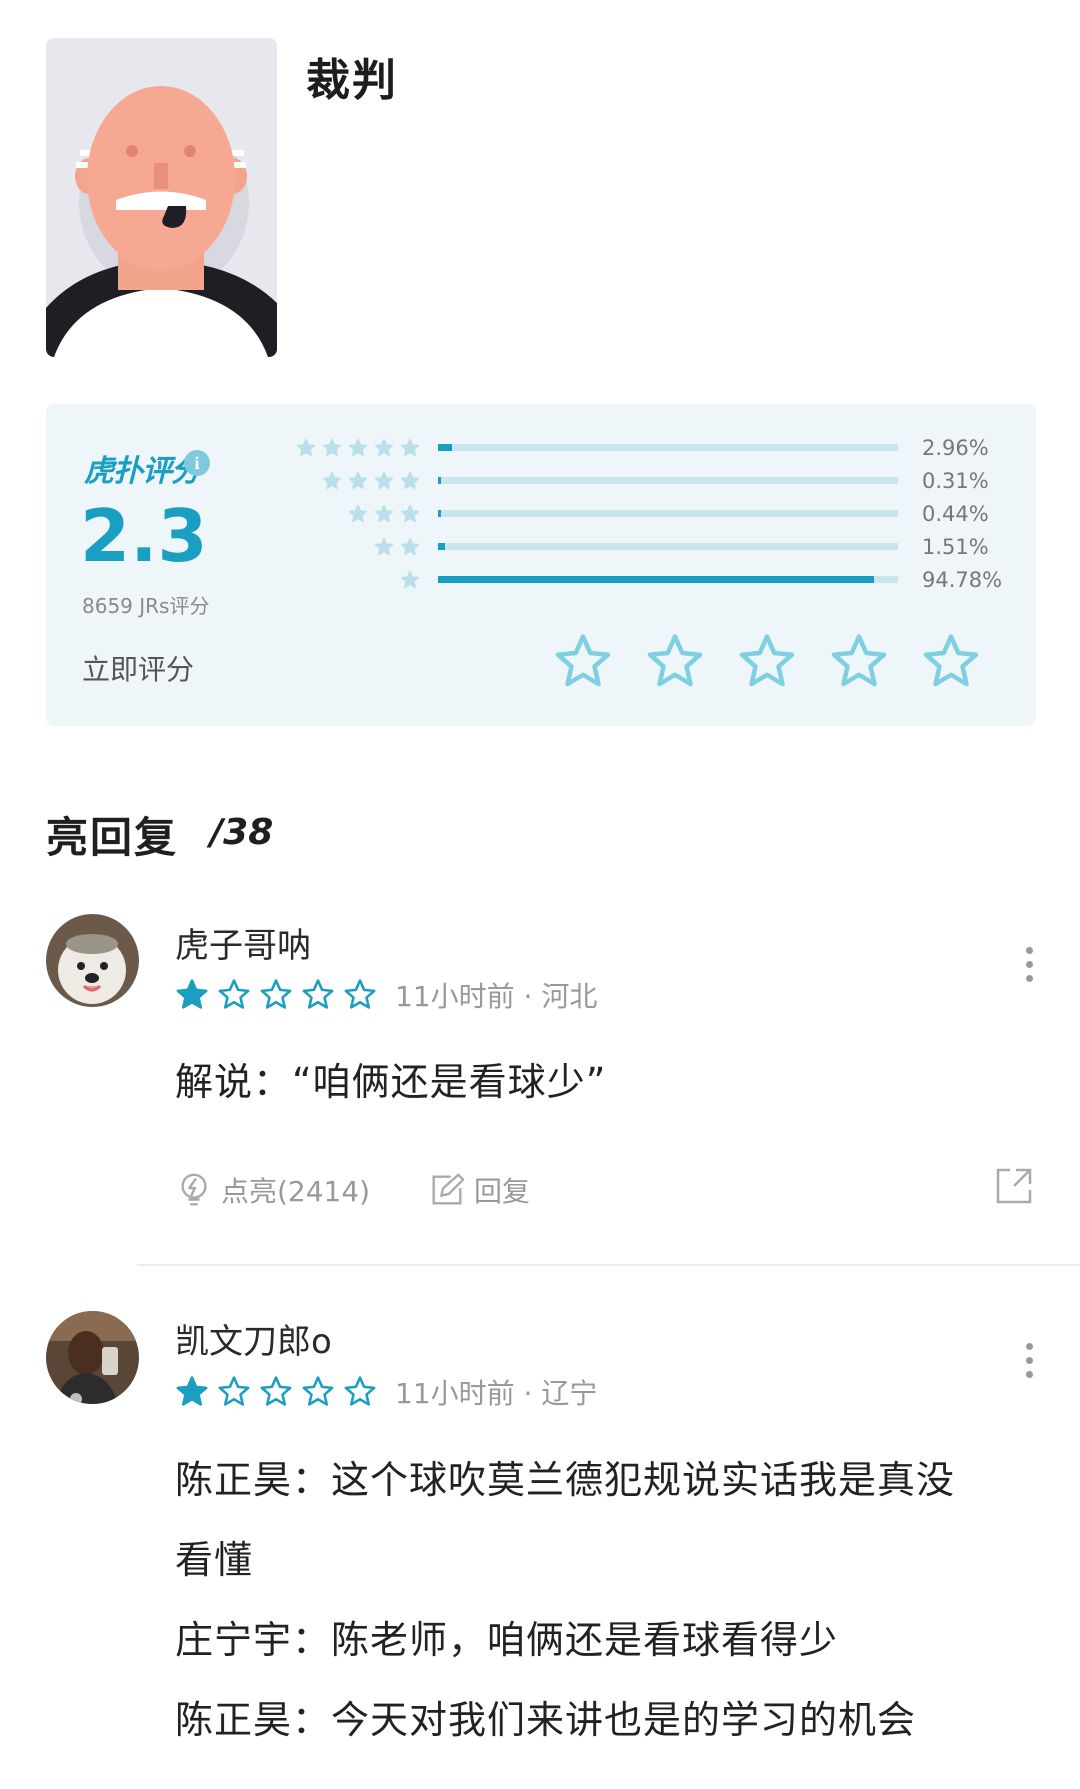 This screenshot has width=1080, height=1789. I want to click on rate-now-label: 立即评分, so click(138, 669).